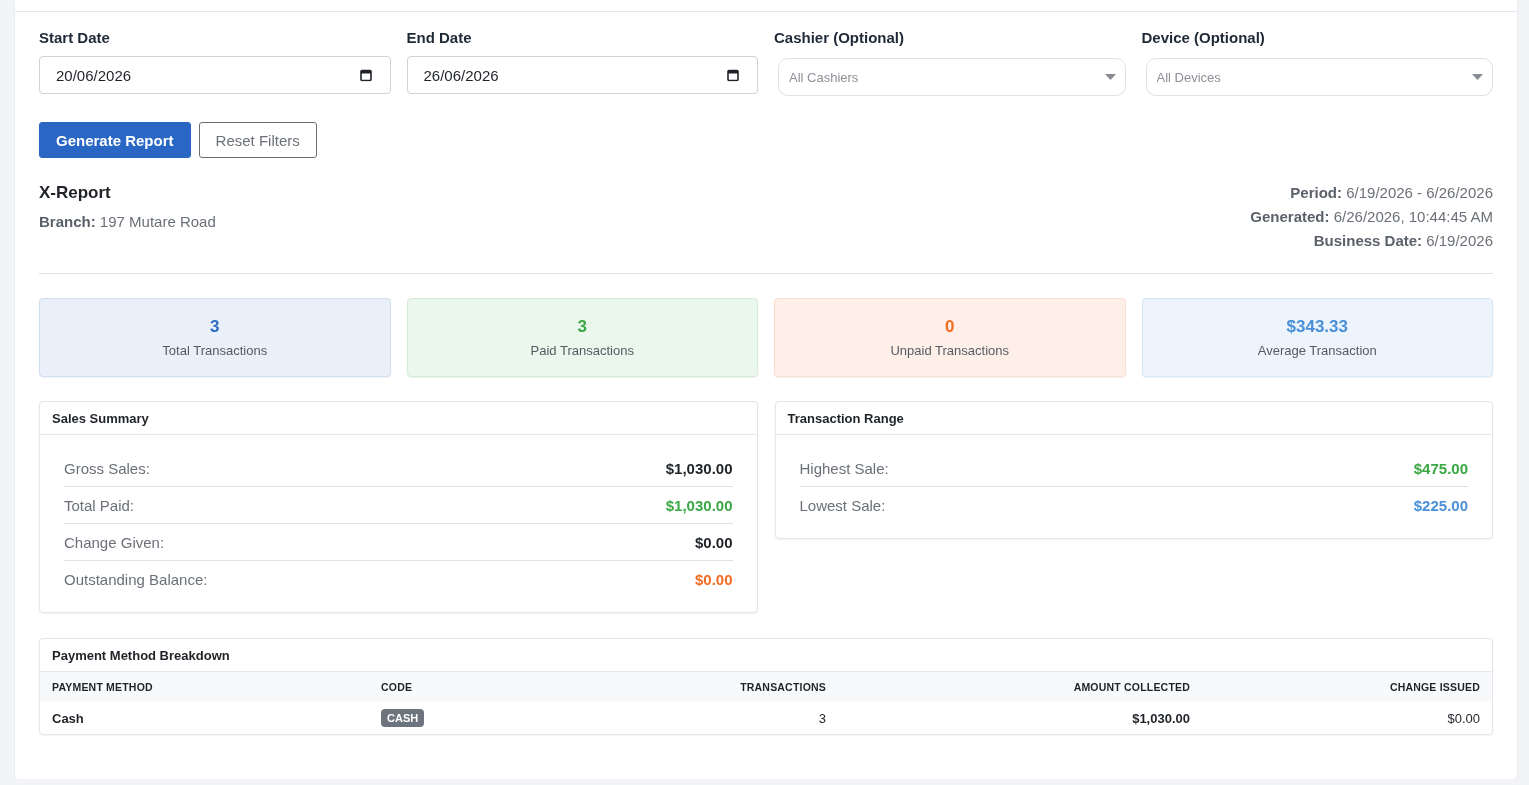  What do you see at coordinates (257, 140) in the screenshot?
I see `reset-button: Reset Filters` at bounding box center [257, 140].